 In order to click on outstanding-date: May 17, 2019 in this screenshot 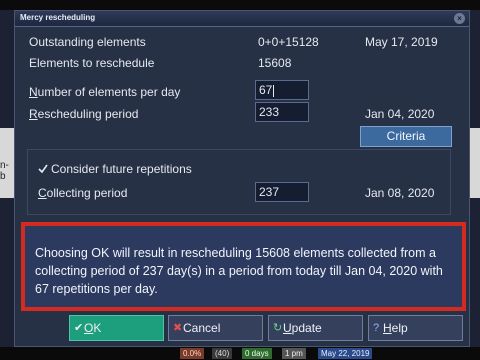, I will do `click(401, 42)`.